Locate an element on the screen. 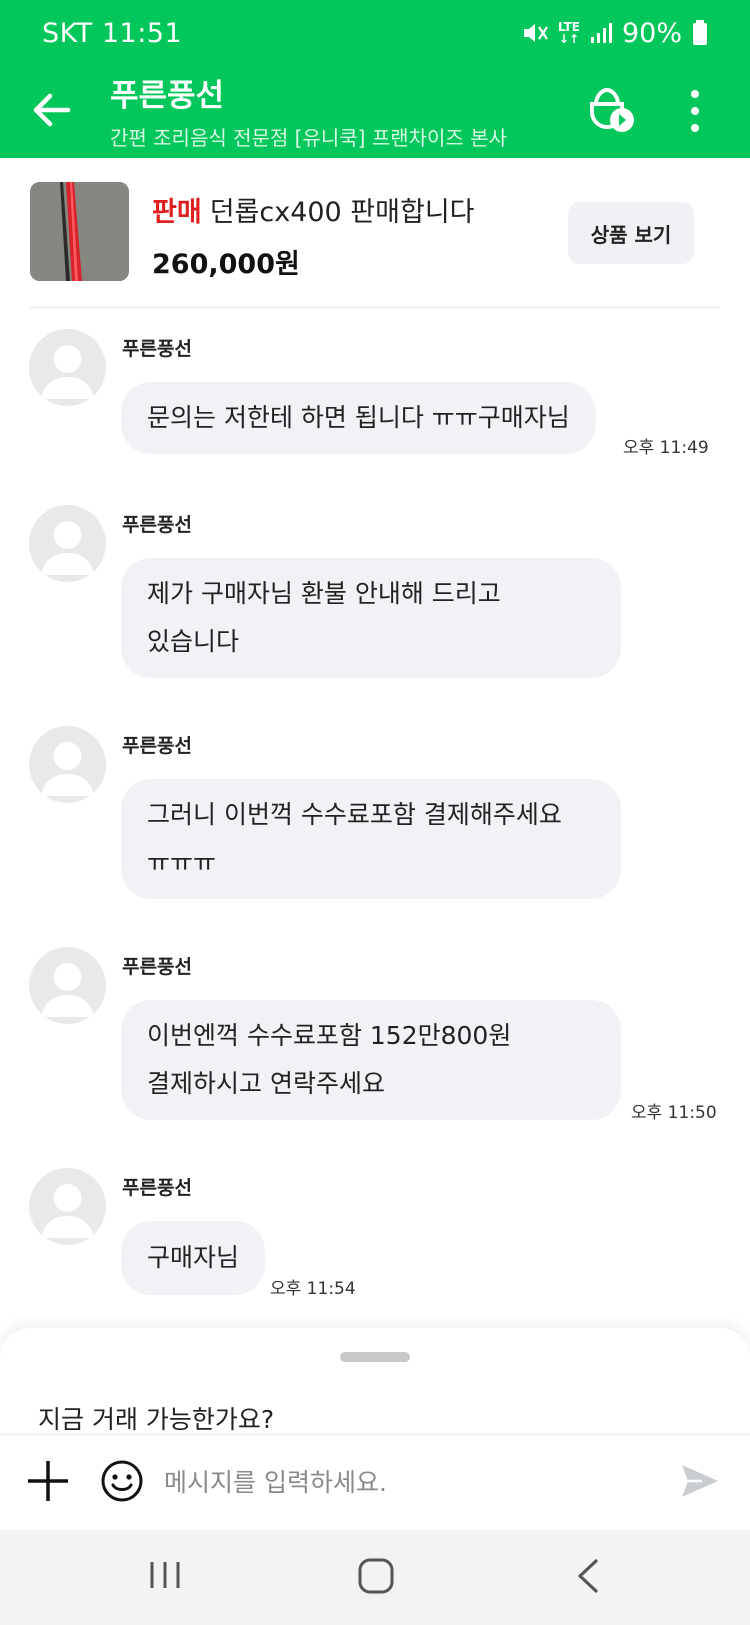 Image resolution: width=750 pixels, height=1625 pixels. chat-partner-description: 간편 조리음식 전문점 [유니쿡] 프랜차이즈 본사 is located at coordinates (308, 138).